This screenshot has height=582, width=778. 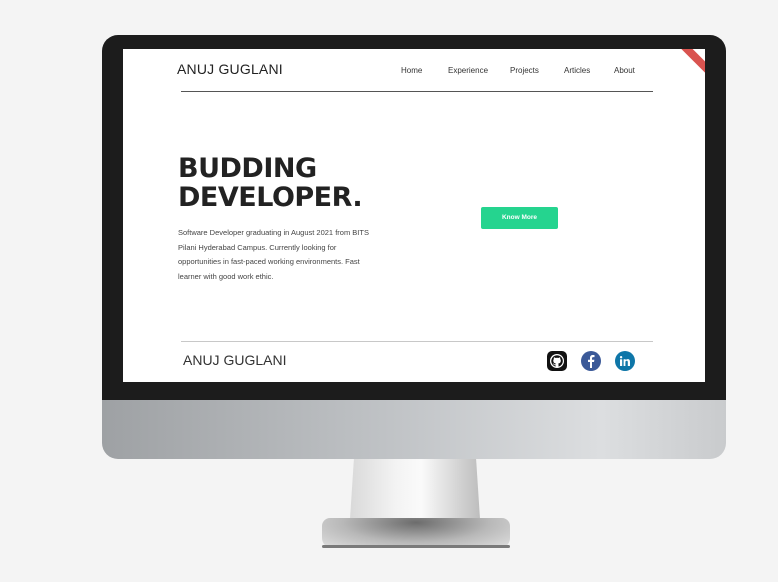 I want to click on header-divider, so click(x=417, y=91).